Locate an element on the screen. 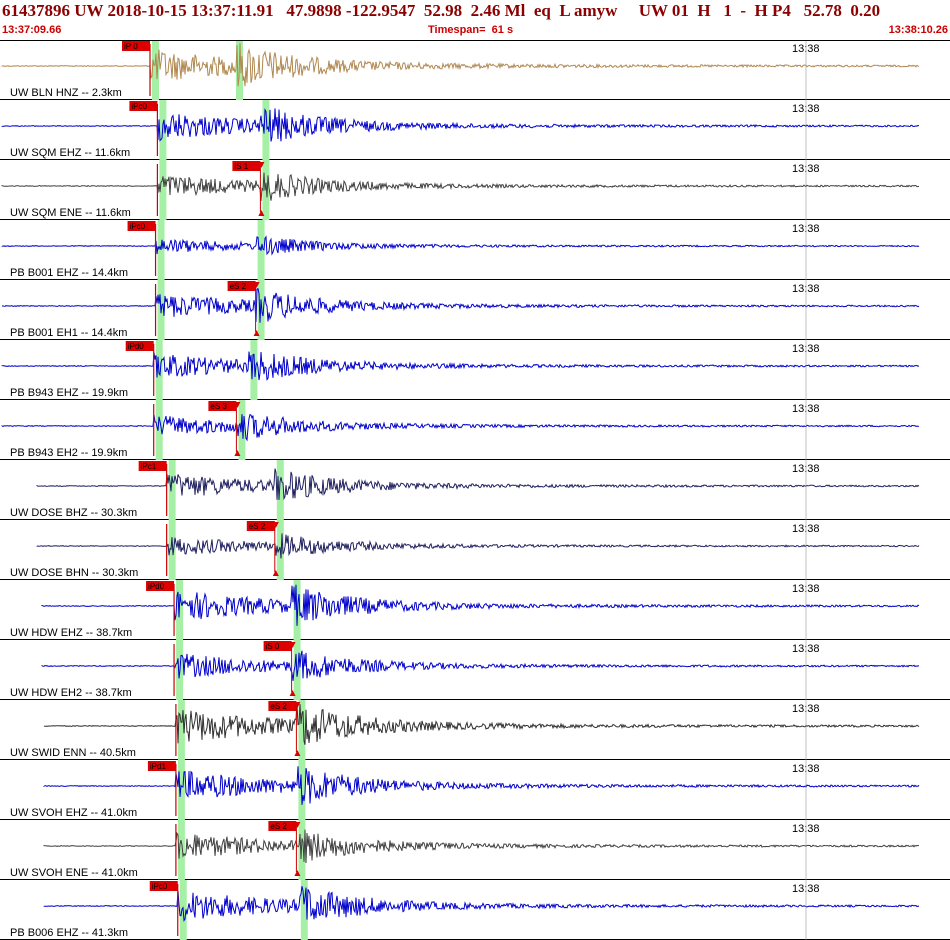  station-label: UW SVOH ENE -- 41.0km is located at coordinates (74, 873).